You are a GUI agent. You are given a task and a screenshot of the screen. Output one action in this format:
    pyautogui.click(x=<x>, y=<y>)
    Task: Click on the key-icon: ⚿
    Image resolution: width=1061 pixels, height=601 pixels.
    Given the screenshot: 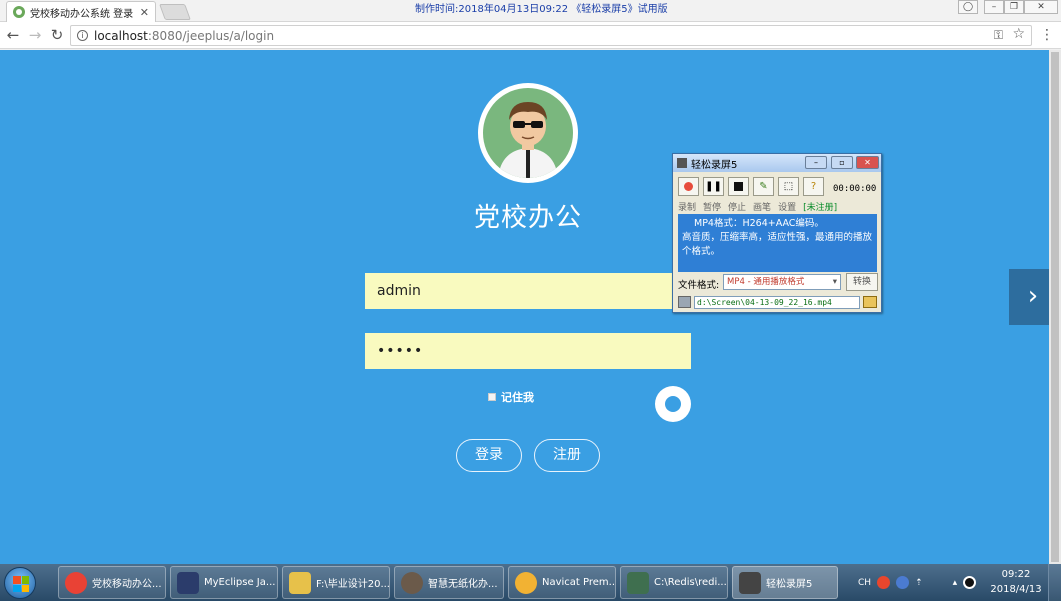 What is the action you would take?
    pyautogui.click(x=998, y=35)
    